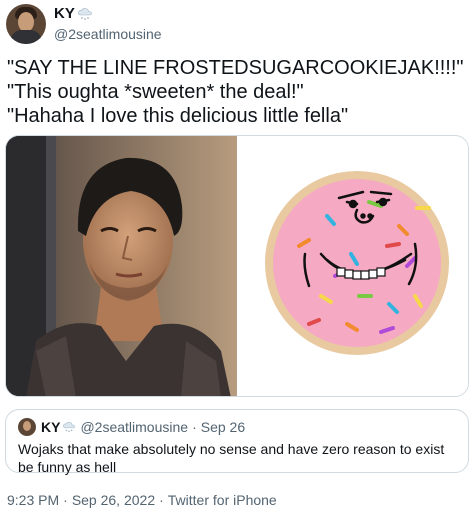  I want to click on quoted-avatar, so click(27, 427).